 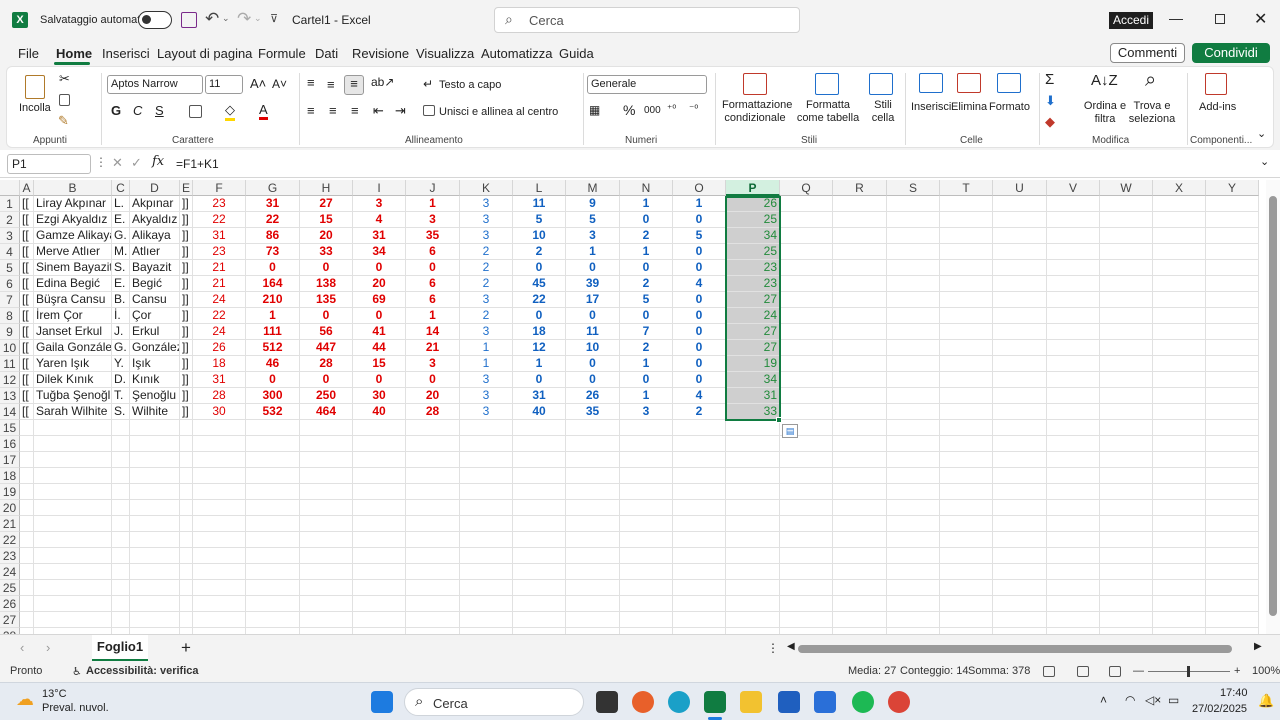 What do you see at coordinates (224, 84) in the screenshot?
I see `font-size-combo: 11` at bounding box center [224, 84].